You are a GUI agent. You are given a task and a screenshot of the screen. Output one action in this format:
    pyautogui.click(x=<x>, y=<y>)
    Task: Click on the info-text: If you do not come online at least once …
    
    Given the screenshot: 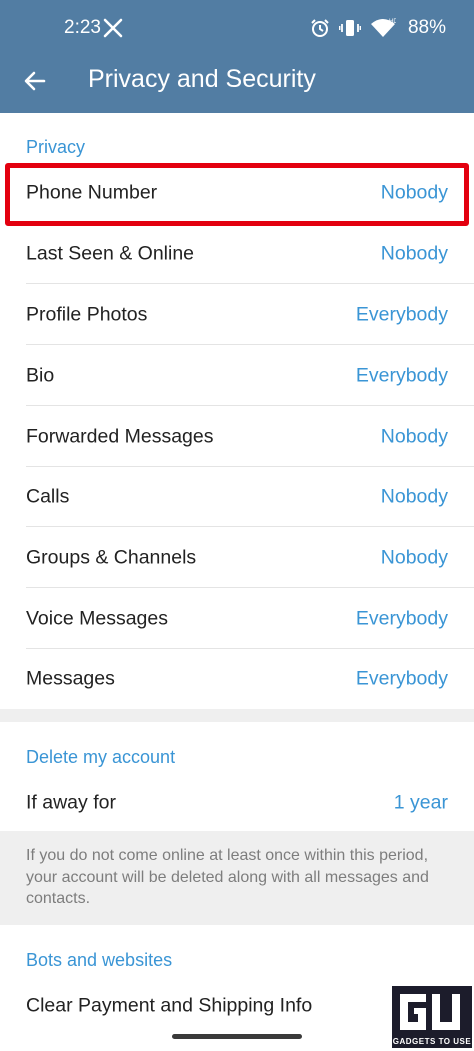 What is the action you would take?
    pyautogui.click(x=227, y=877)
    